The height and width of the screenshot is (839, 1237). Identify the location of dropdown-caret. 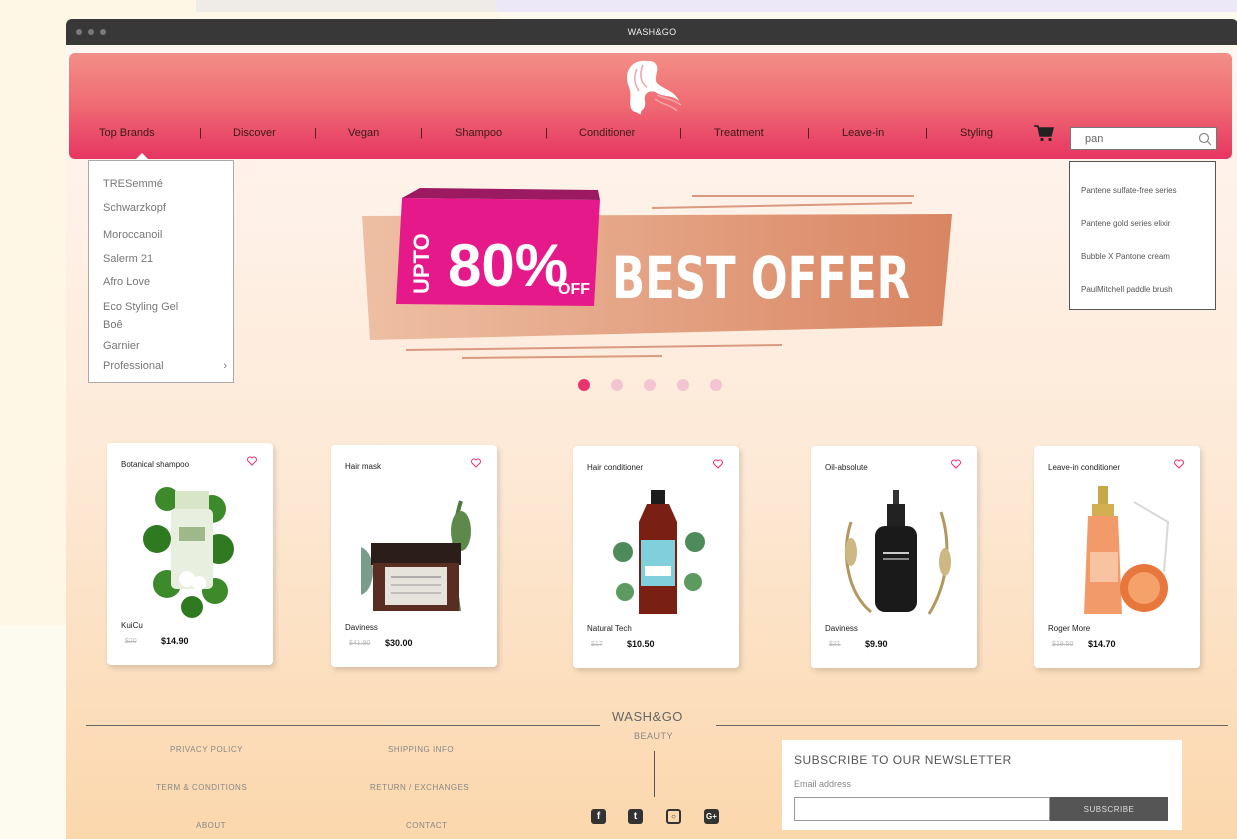
(142, 156).